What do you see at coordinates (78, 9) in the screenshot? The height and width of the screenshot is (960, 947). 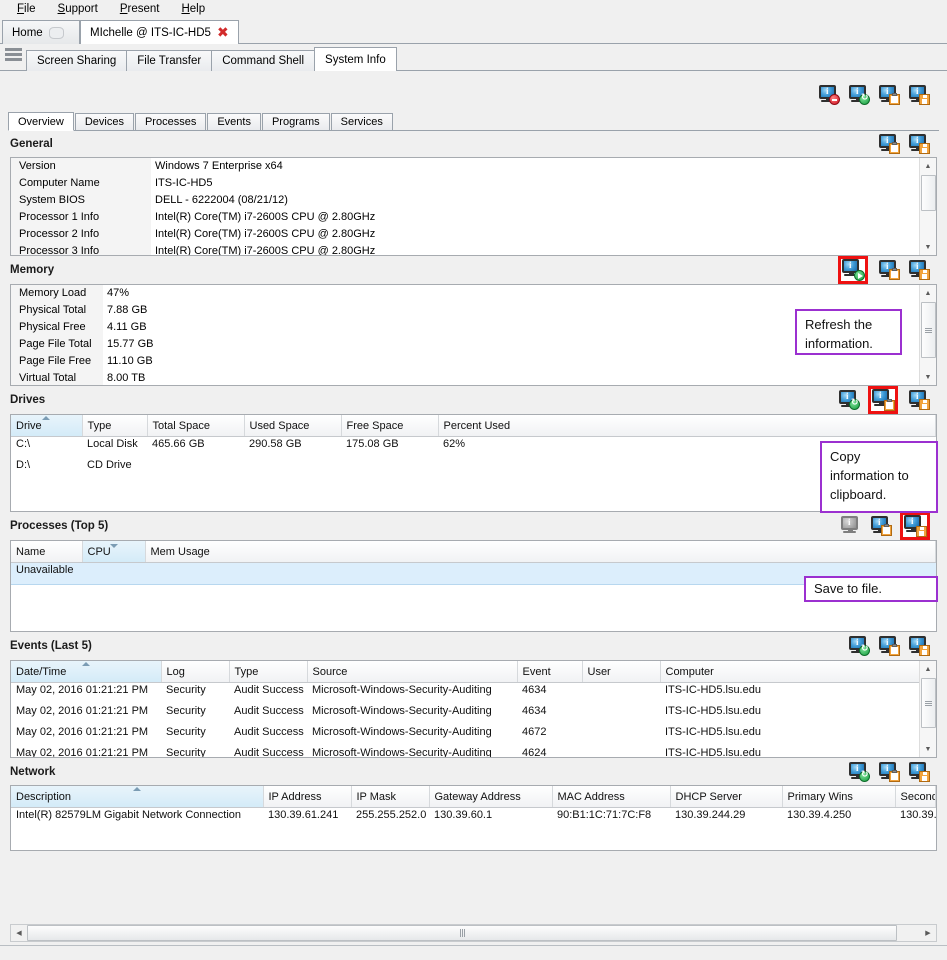 I see `menu-item-support: Support` at bounding box center [78, 9].